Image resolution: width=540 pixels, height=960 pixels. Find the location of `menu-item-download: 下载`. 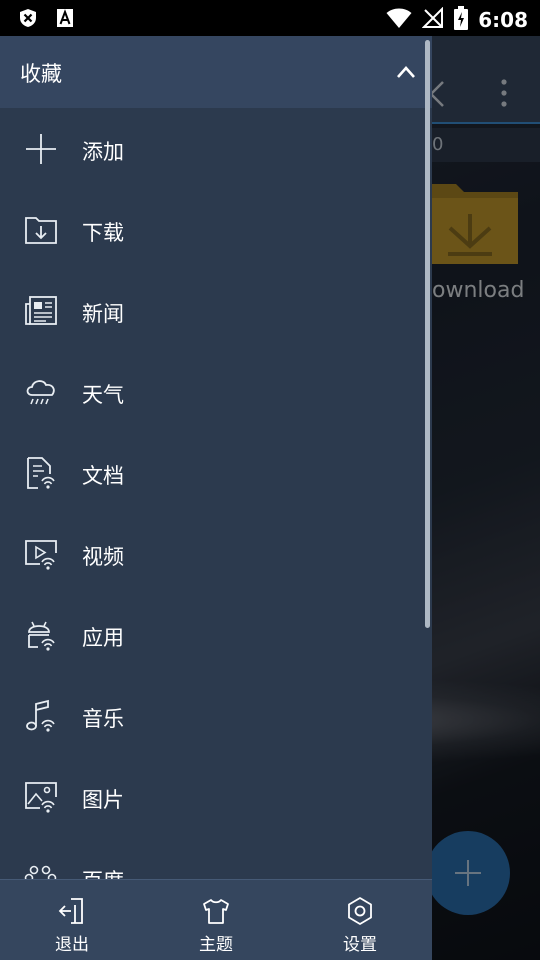

menu-item-download: 下载 is located at coordinates (216, 229).